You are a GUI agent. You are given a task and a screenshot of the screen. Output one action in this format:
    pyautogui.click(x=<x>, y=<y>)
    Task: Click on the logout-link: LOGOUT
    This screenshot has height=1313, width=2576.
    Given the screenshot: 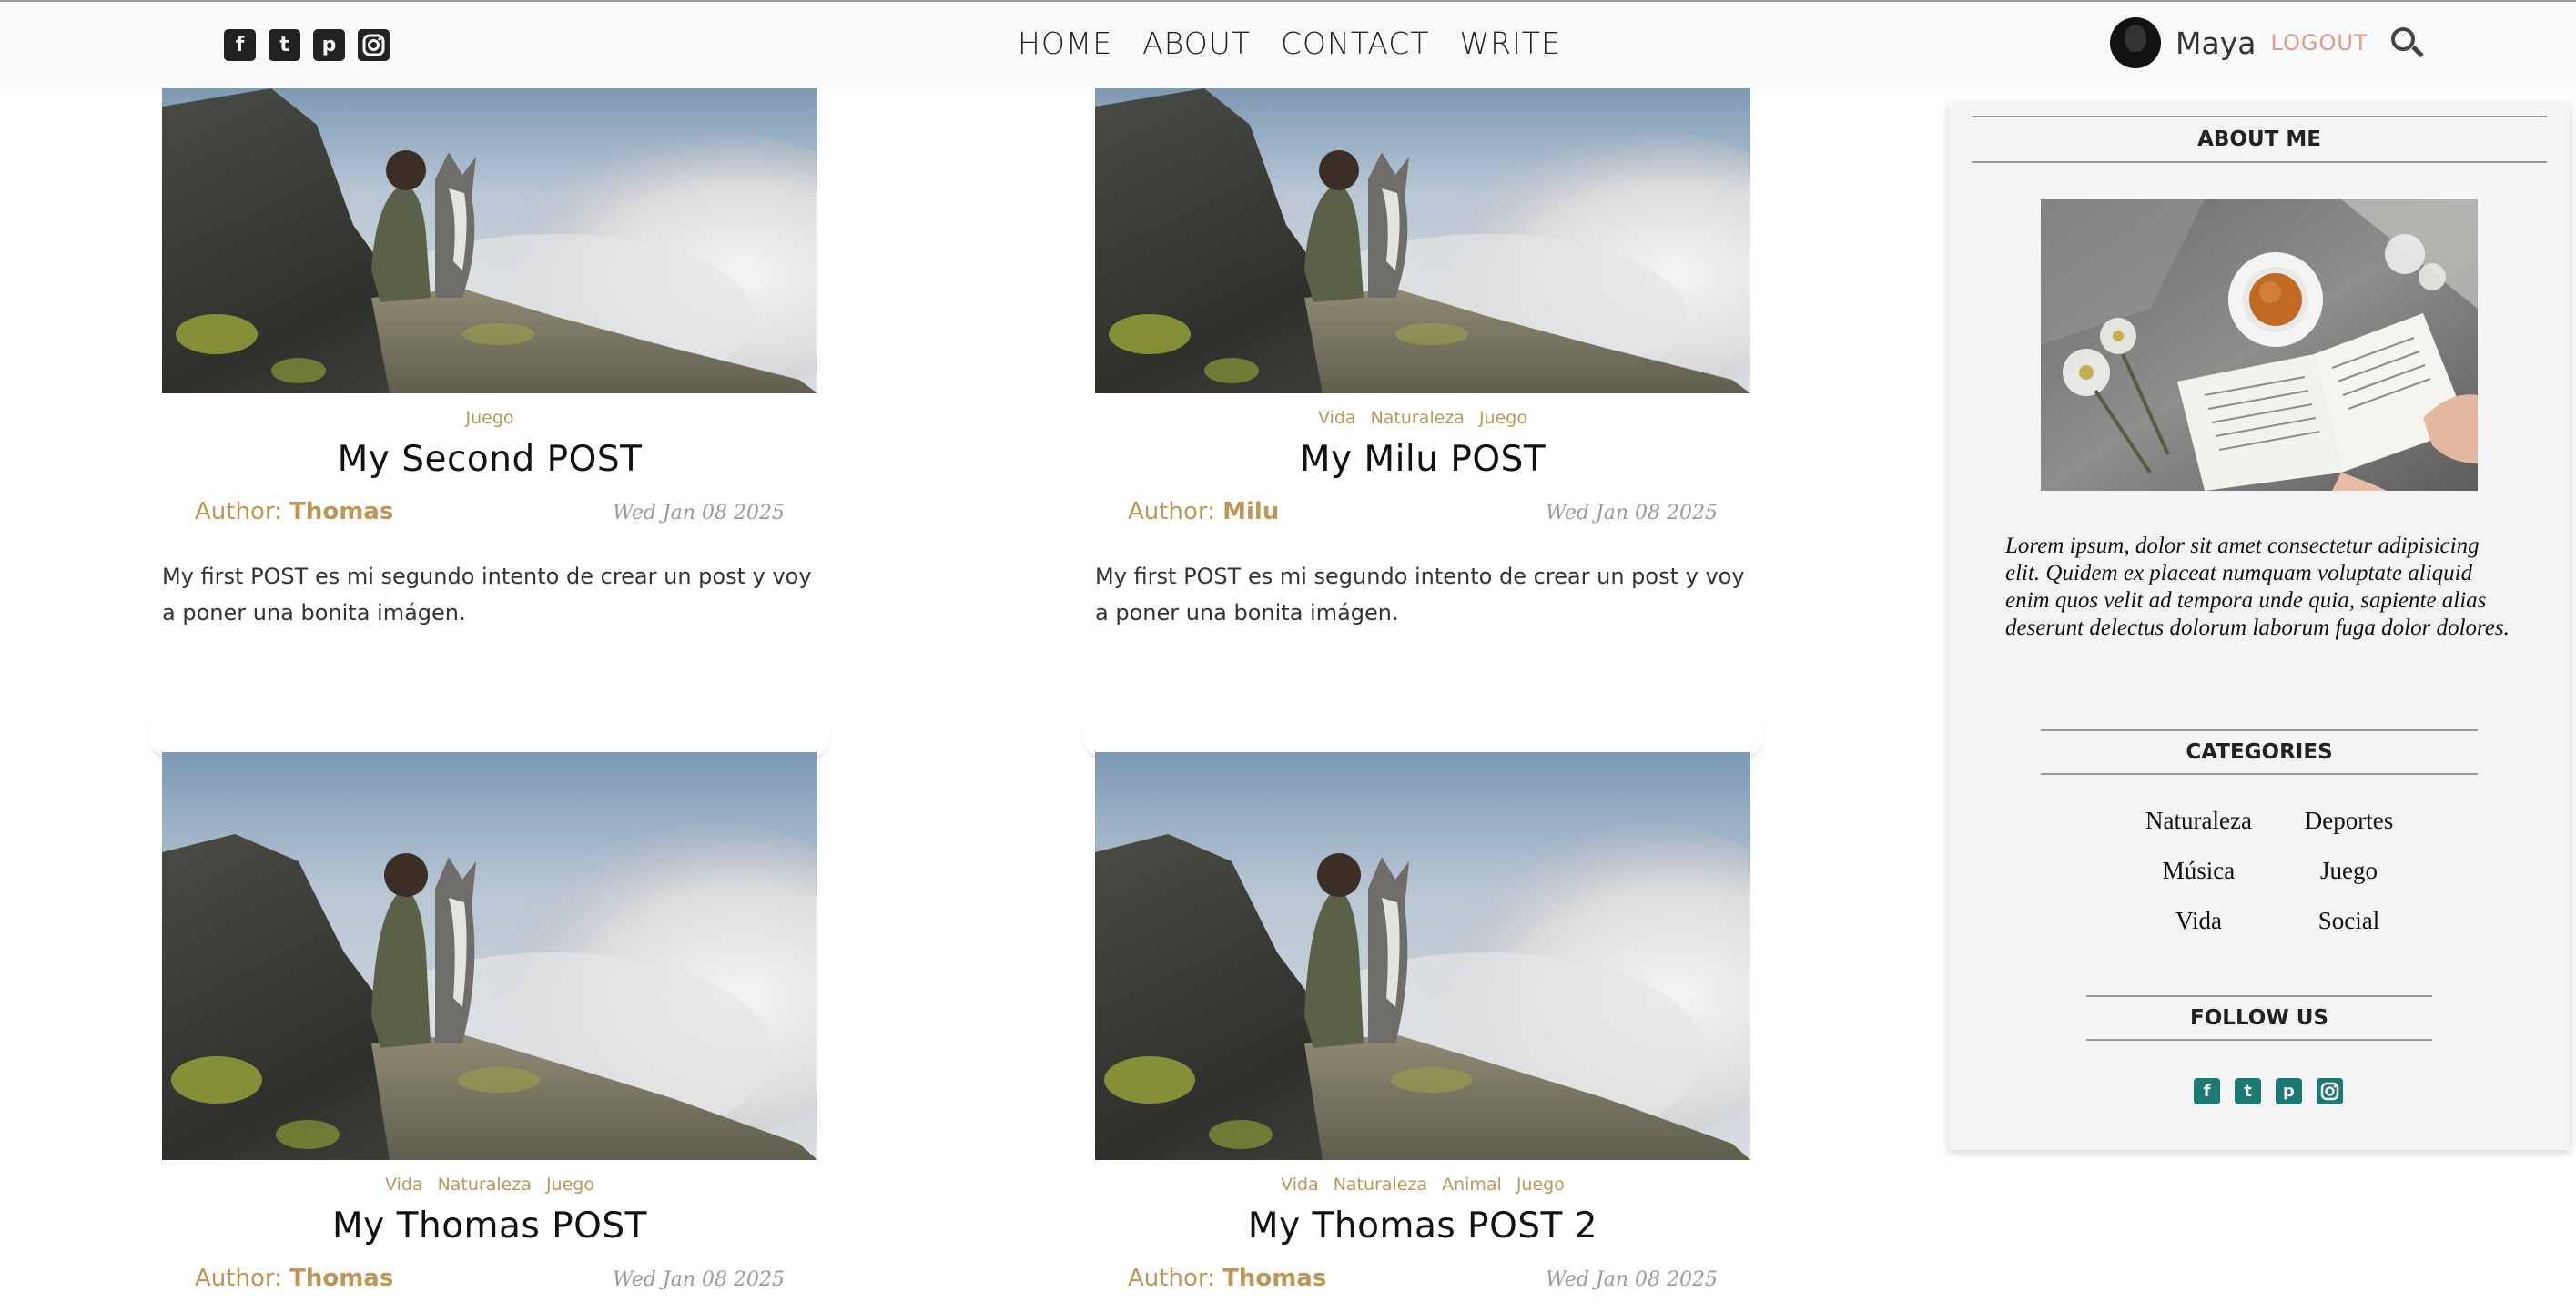 What is the action you would take?
    pyautogui.click(x=2319, y=43)
    